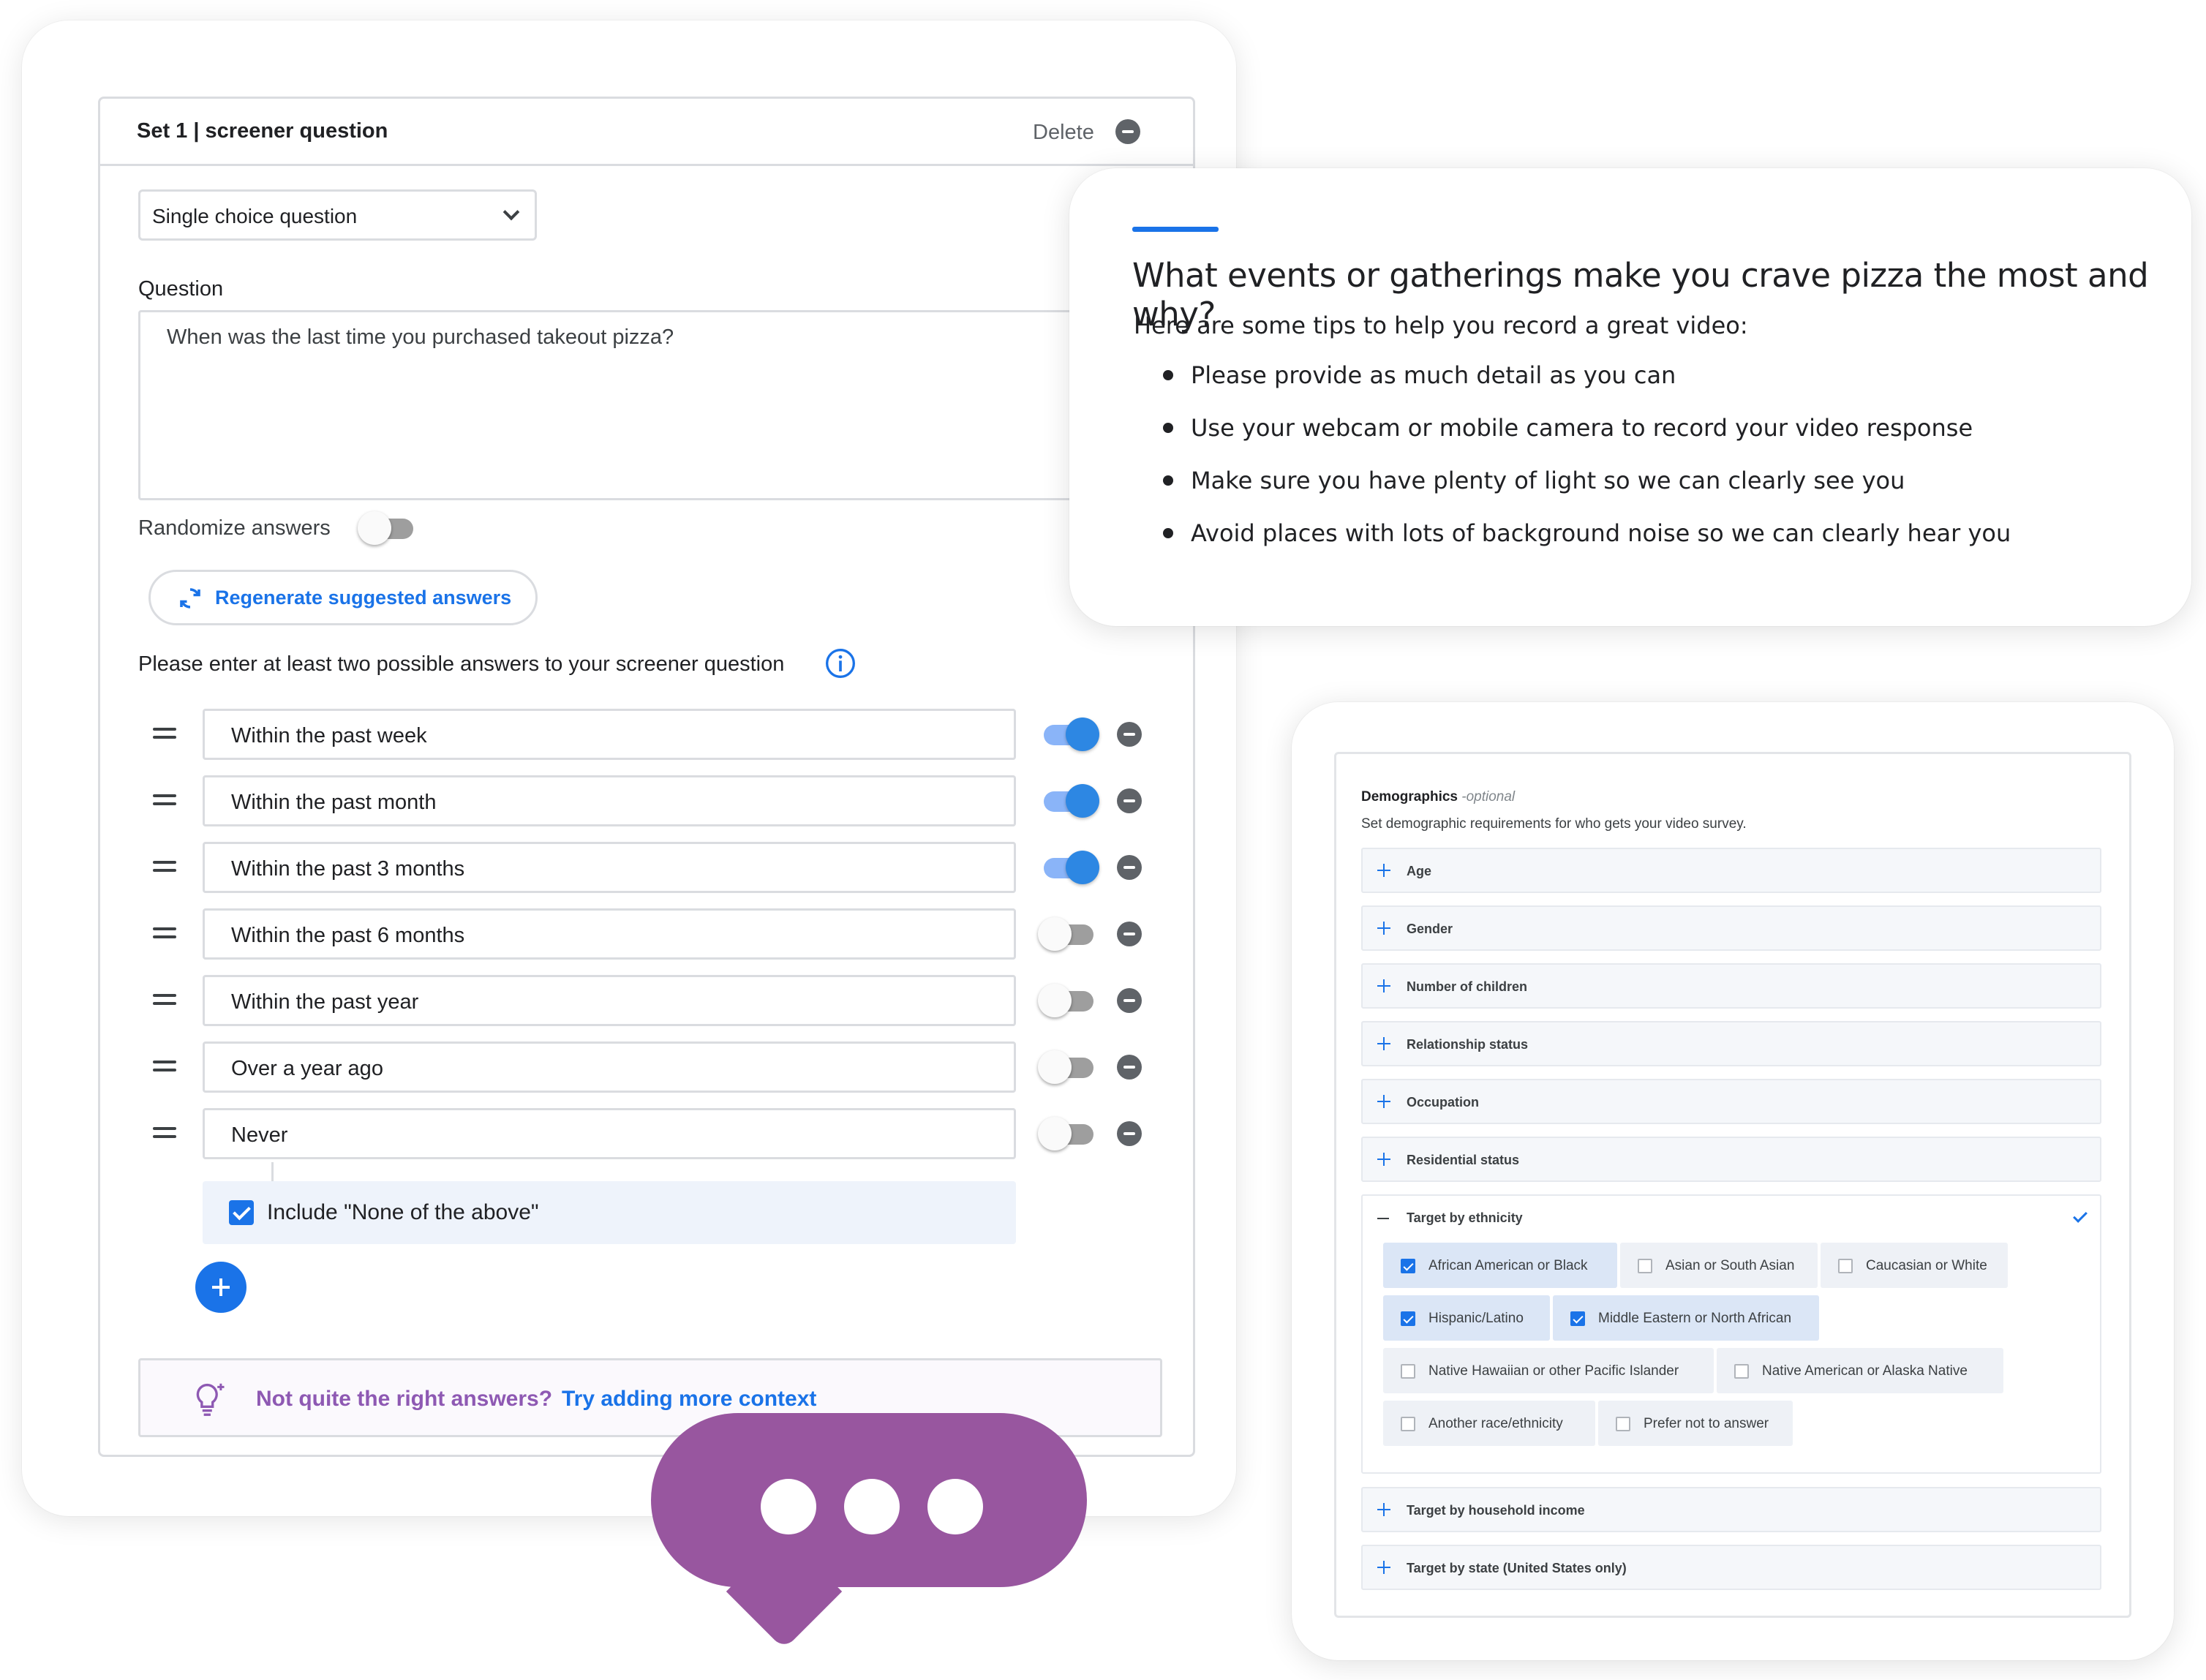  What do you see at coordinates (610, 735) in the screenshot?
I see `answer-input: Within the past week` at bounding box center [610, 735].